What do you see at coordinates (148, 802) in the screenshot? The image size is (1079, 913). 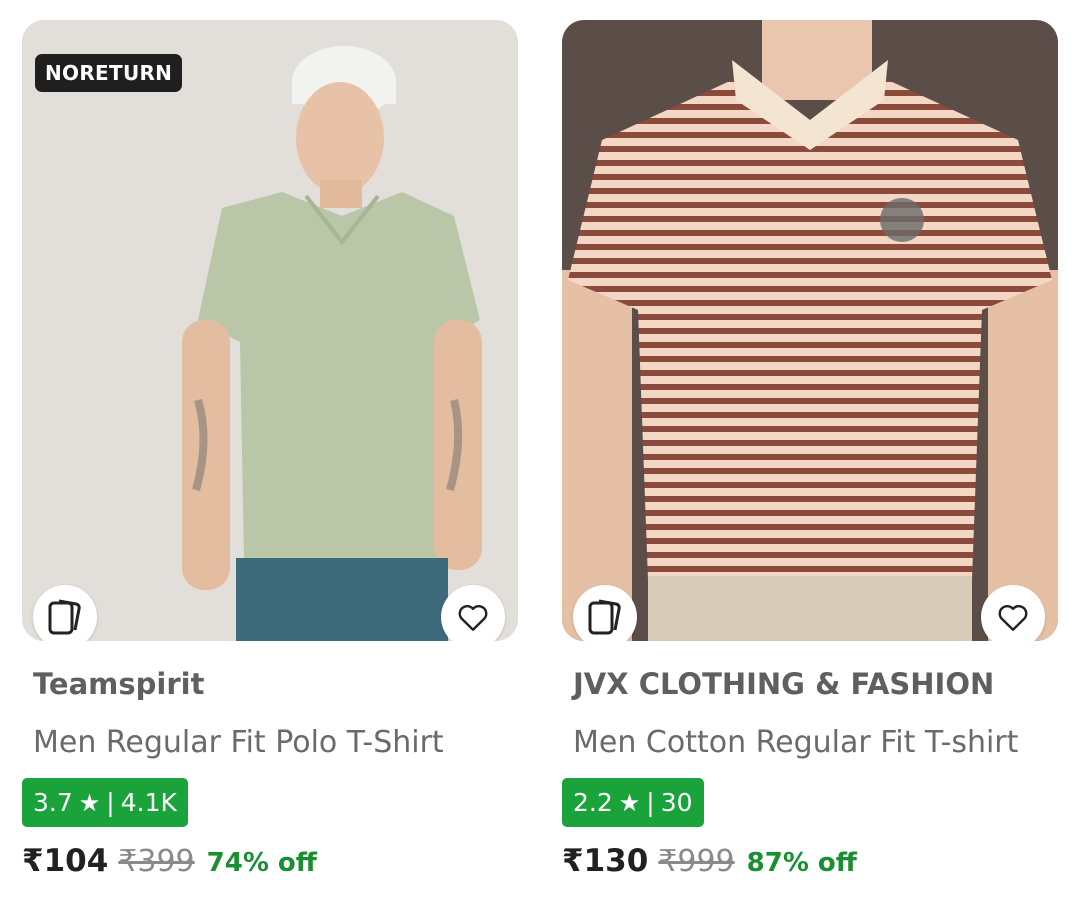 I see `rating-count: 4.1K` at bounding box center [148, 802].